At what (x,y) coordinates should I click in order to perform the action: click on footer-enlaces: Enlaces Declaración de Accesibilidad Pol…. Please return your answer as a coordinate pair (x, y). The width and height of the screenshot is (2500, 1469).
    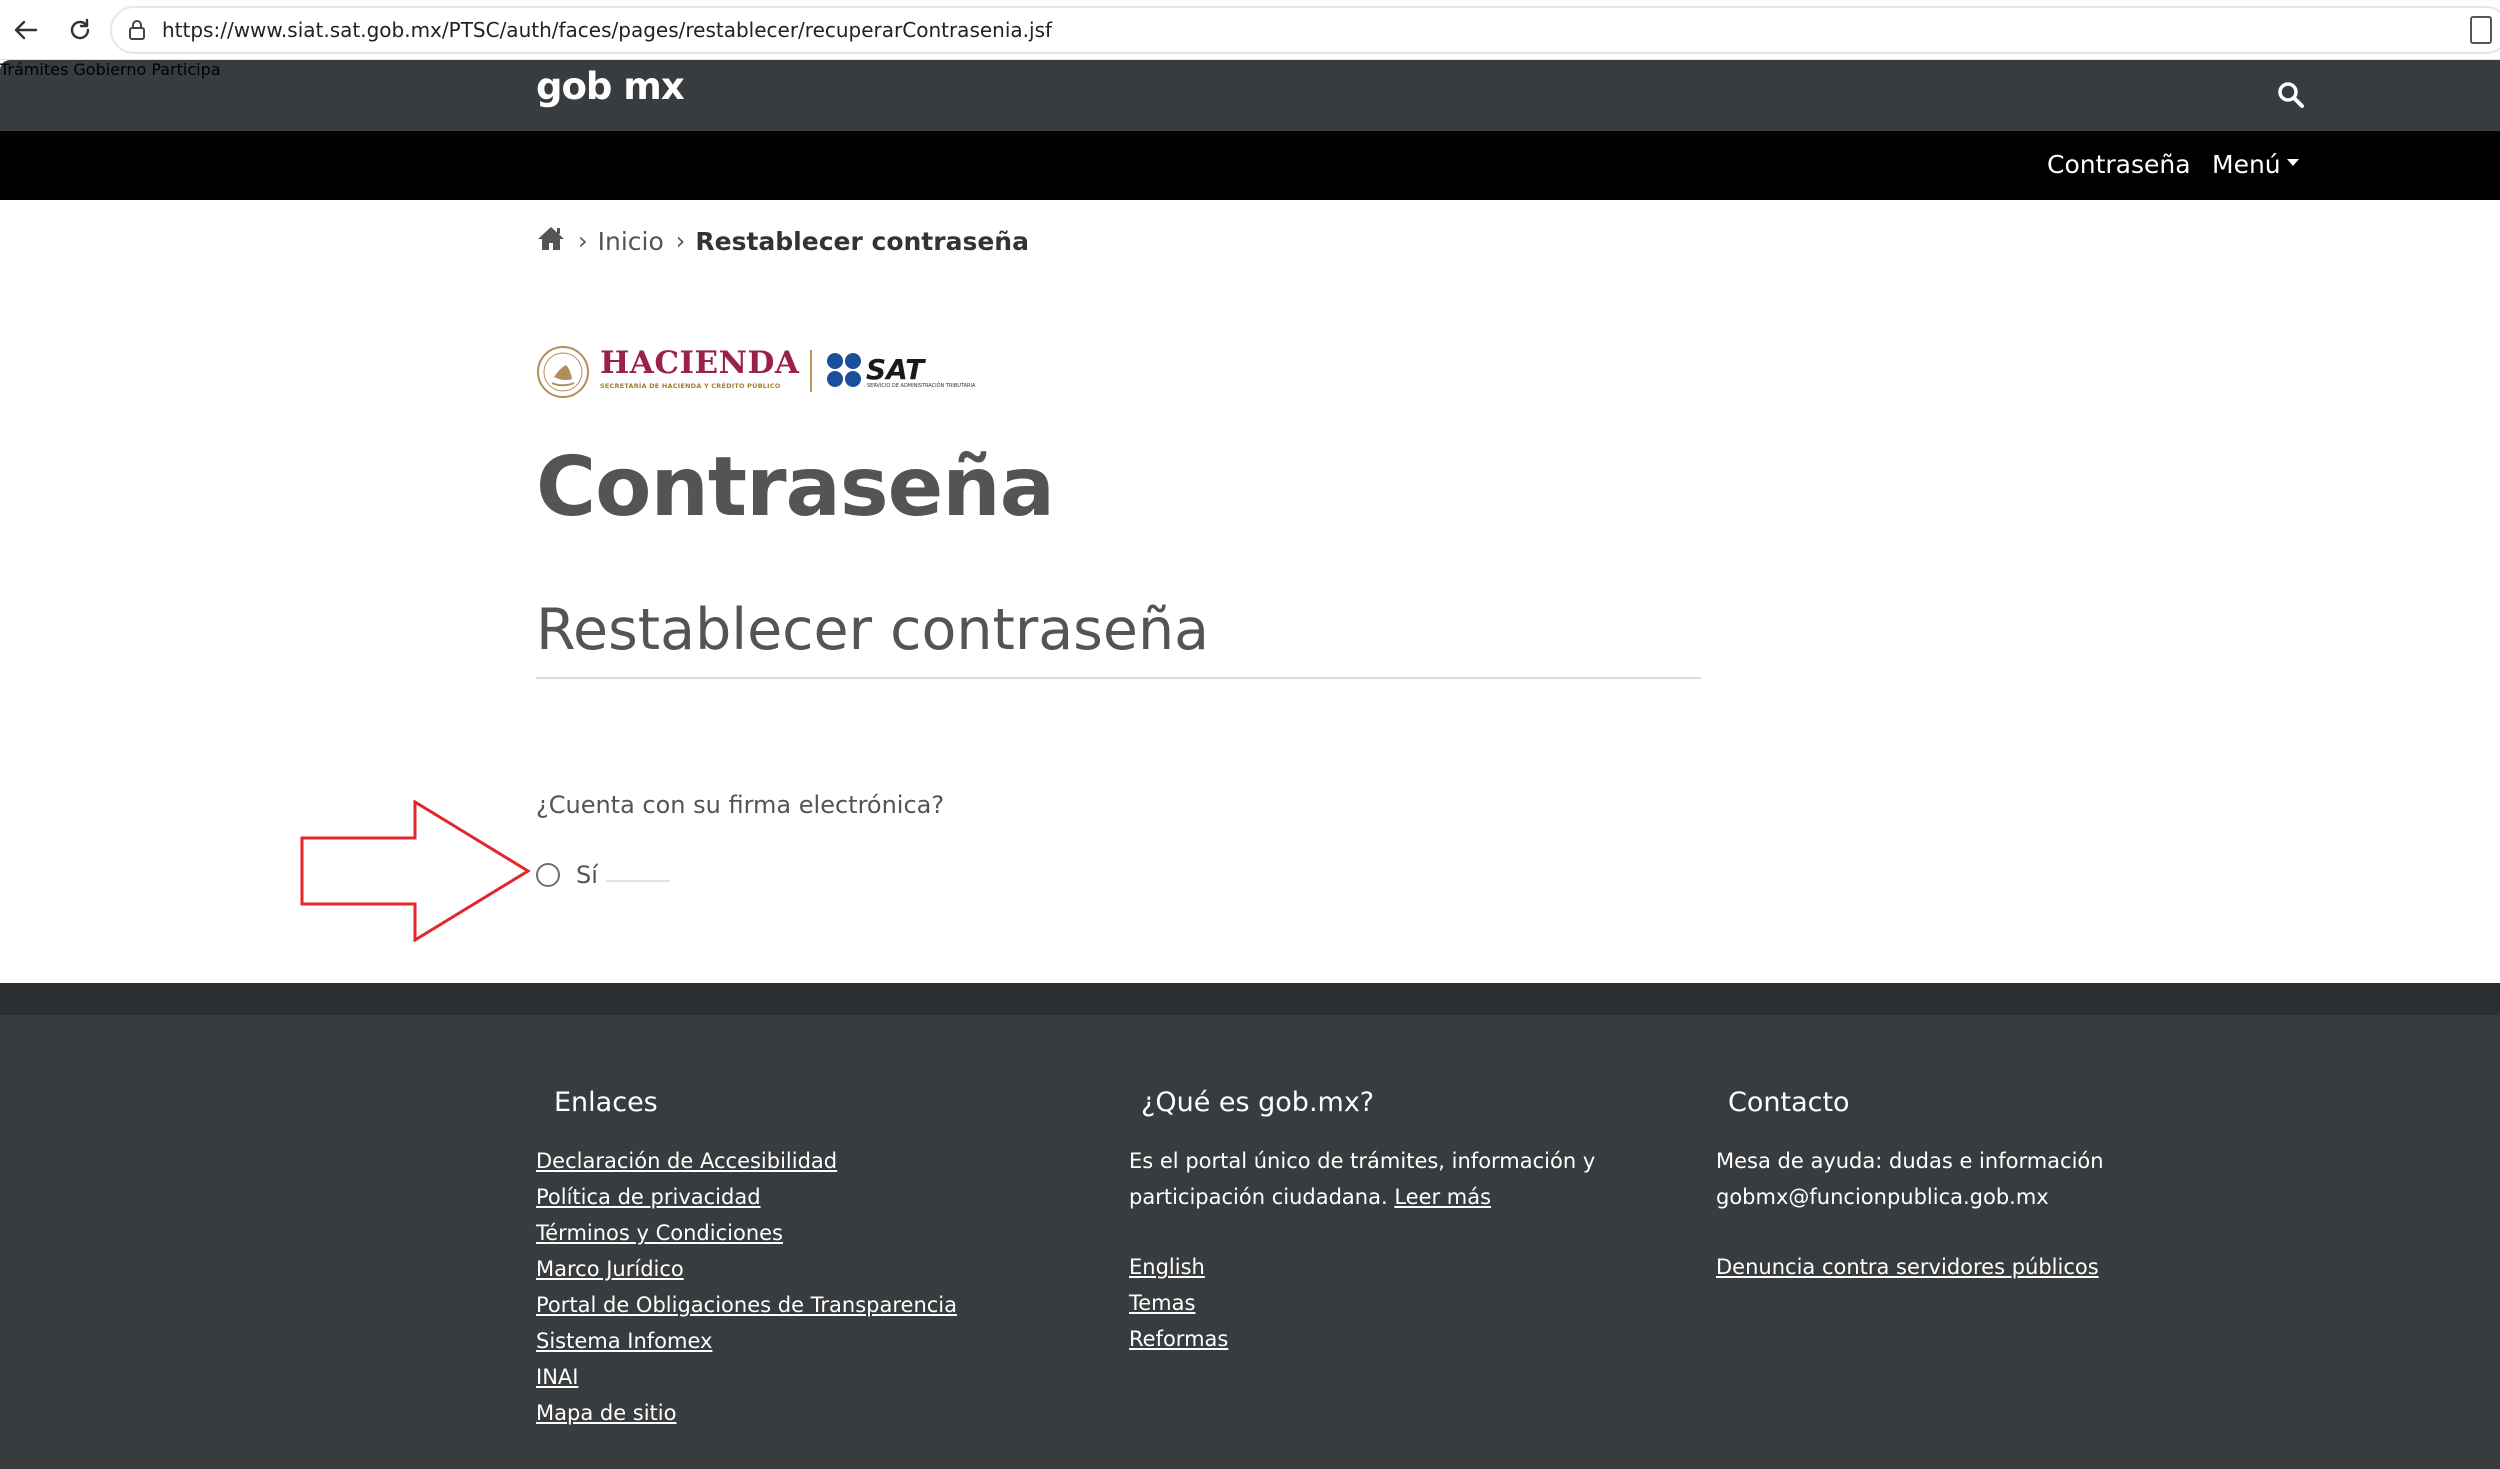
    Looking at the image, I should click on (746, 1259).